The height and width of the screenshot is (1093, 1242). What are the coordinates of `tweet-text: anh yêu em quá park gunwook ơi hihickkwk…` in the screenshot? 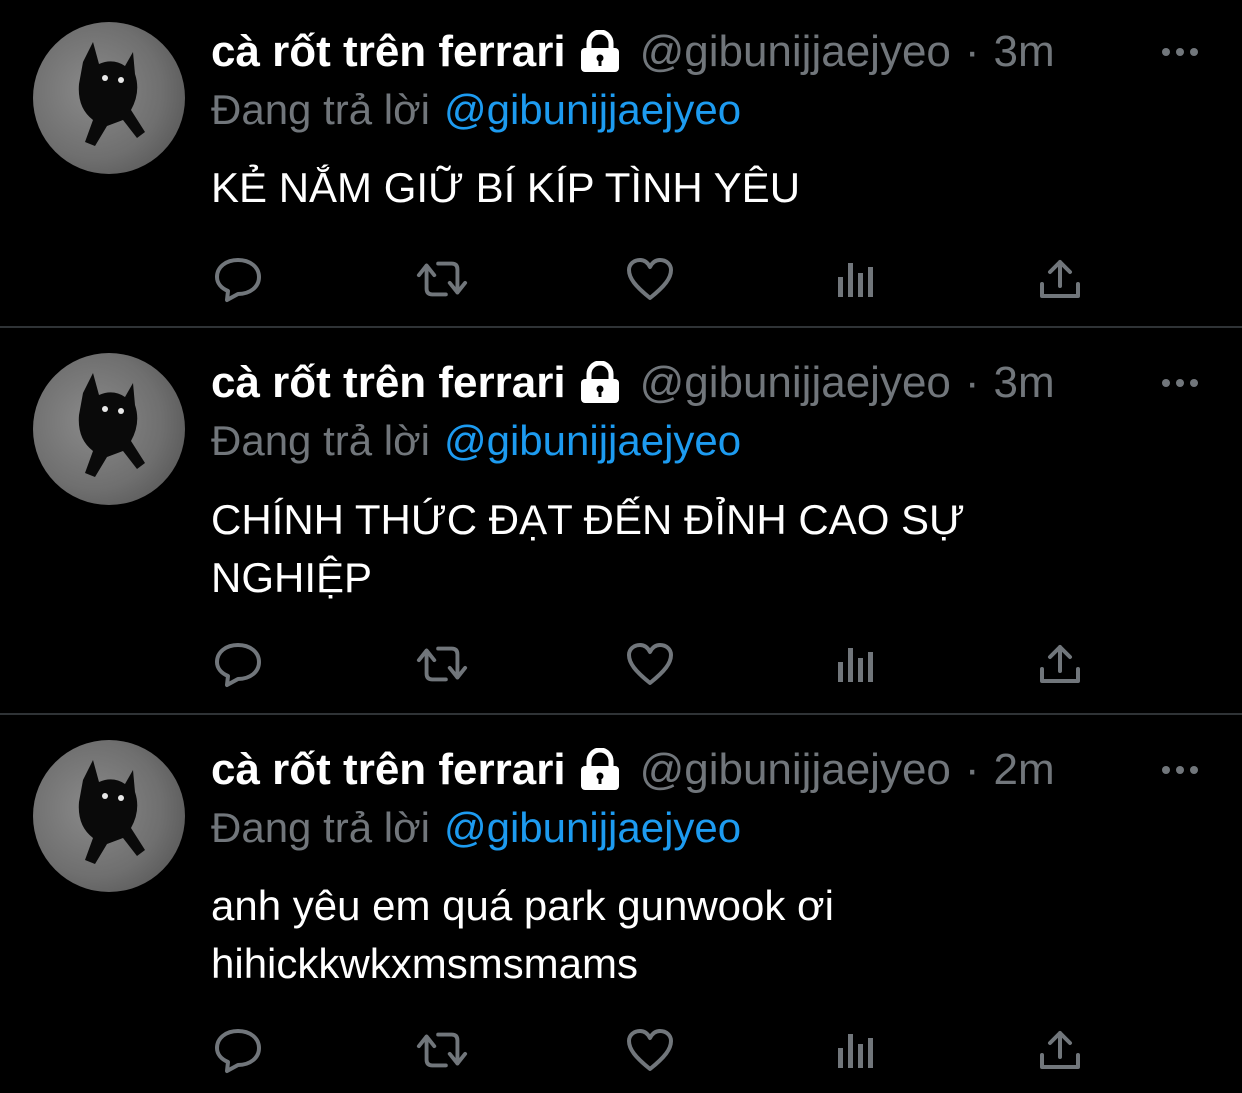 It's located at (522, 934).